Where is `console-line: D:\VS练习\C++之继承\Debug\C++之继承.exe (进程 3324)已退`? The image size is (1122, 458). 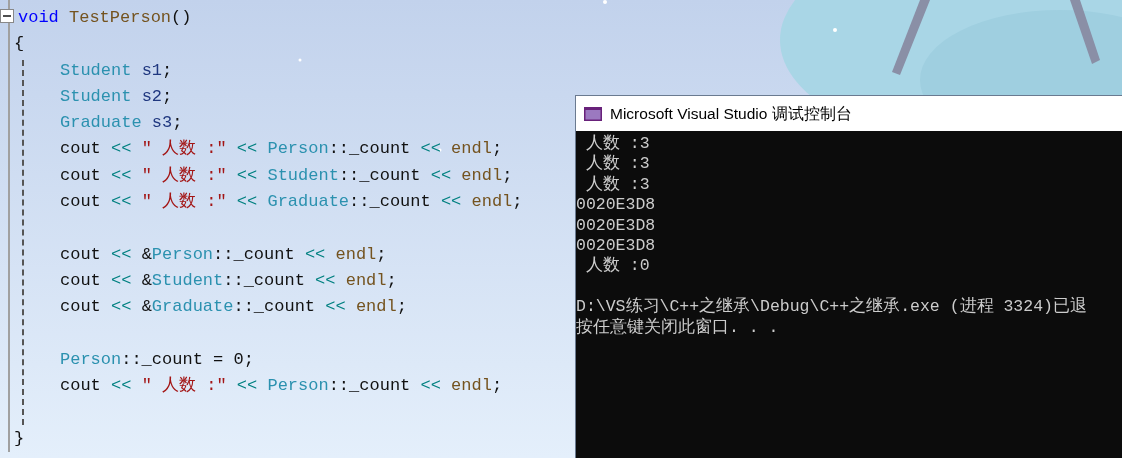 console-line: D:\VS练习\C++之继承\Debug\C++之继承.exe (进程 3324)已退 is located at coordinates (832, 307).